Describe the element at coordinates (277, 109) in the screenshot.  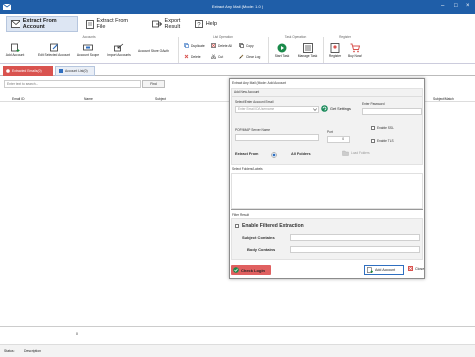
I see `email-field: Enter Email ID/Username` at that location.